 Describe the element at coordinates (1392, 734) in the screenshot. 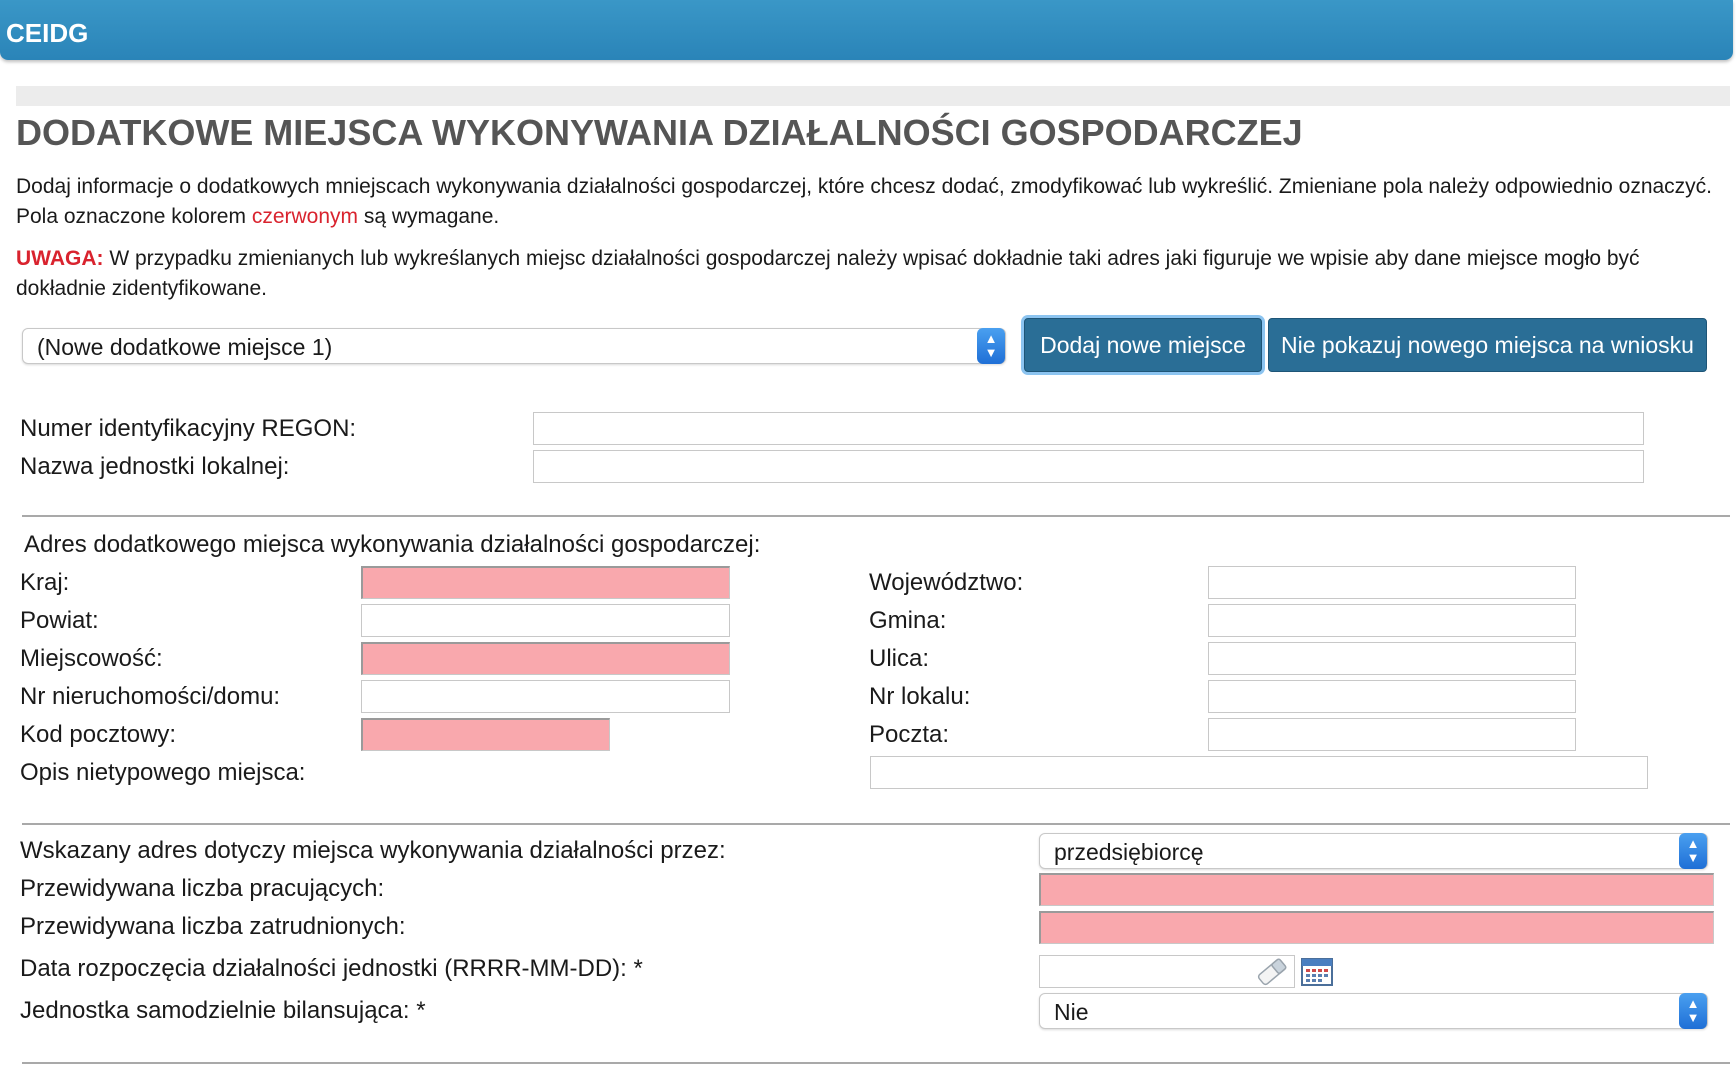

I see `poczta-input` at that location.